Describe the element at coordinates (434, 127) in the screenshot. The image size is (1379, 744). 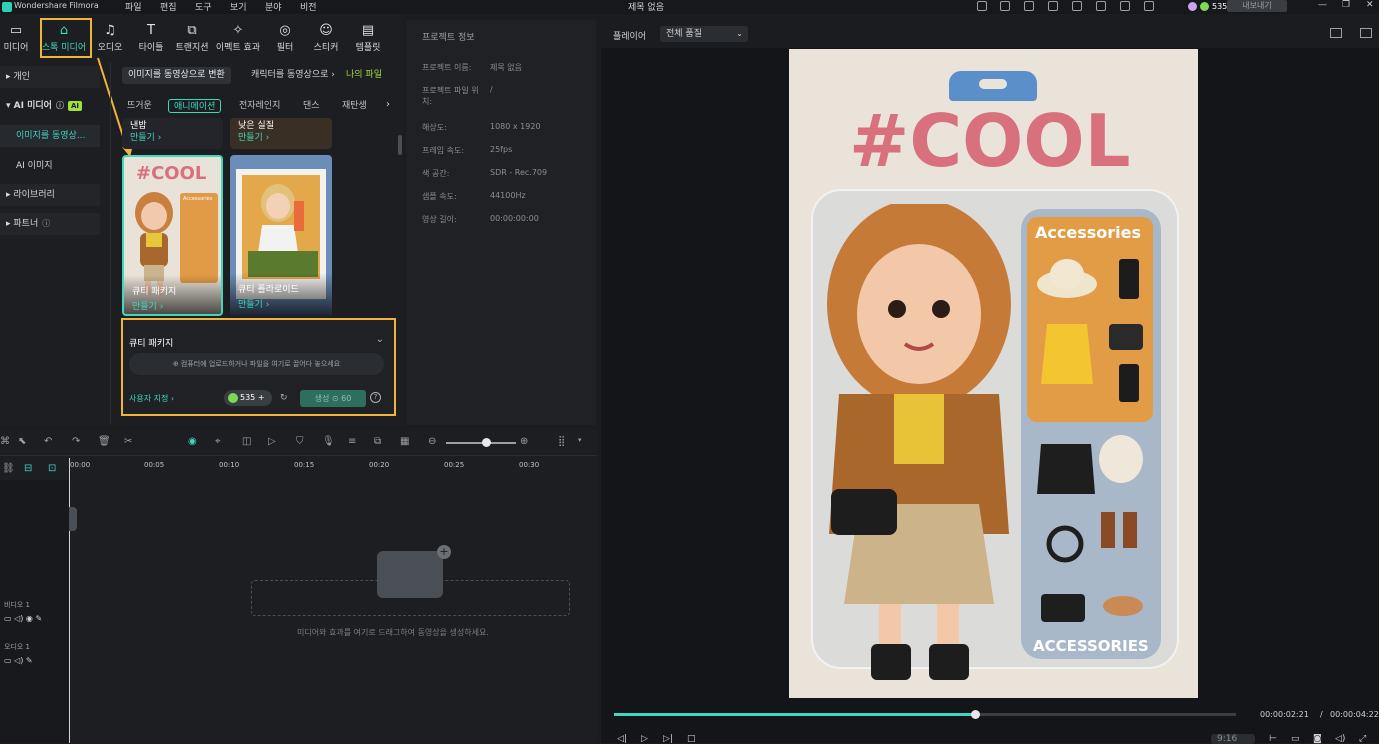
I see `info-key: 해상도:` at that location.